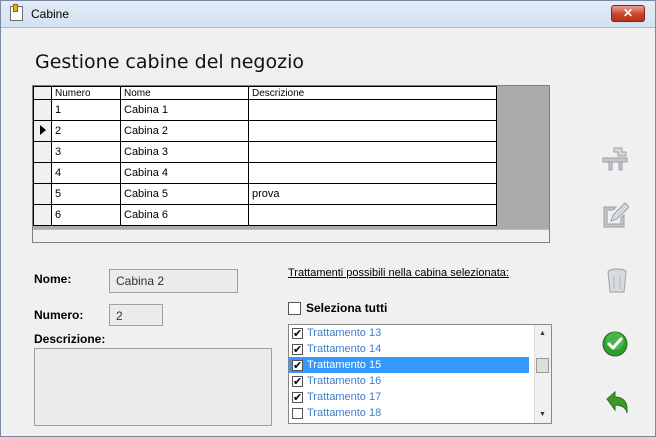 Image resolution: width=656 pixels, height=437 pixels. I want to click on column-header-numero: Numero, so click(86, 93).